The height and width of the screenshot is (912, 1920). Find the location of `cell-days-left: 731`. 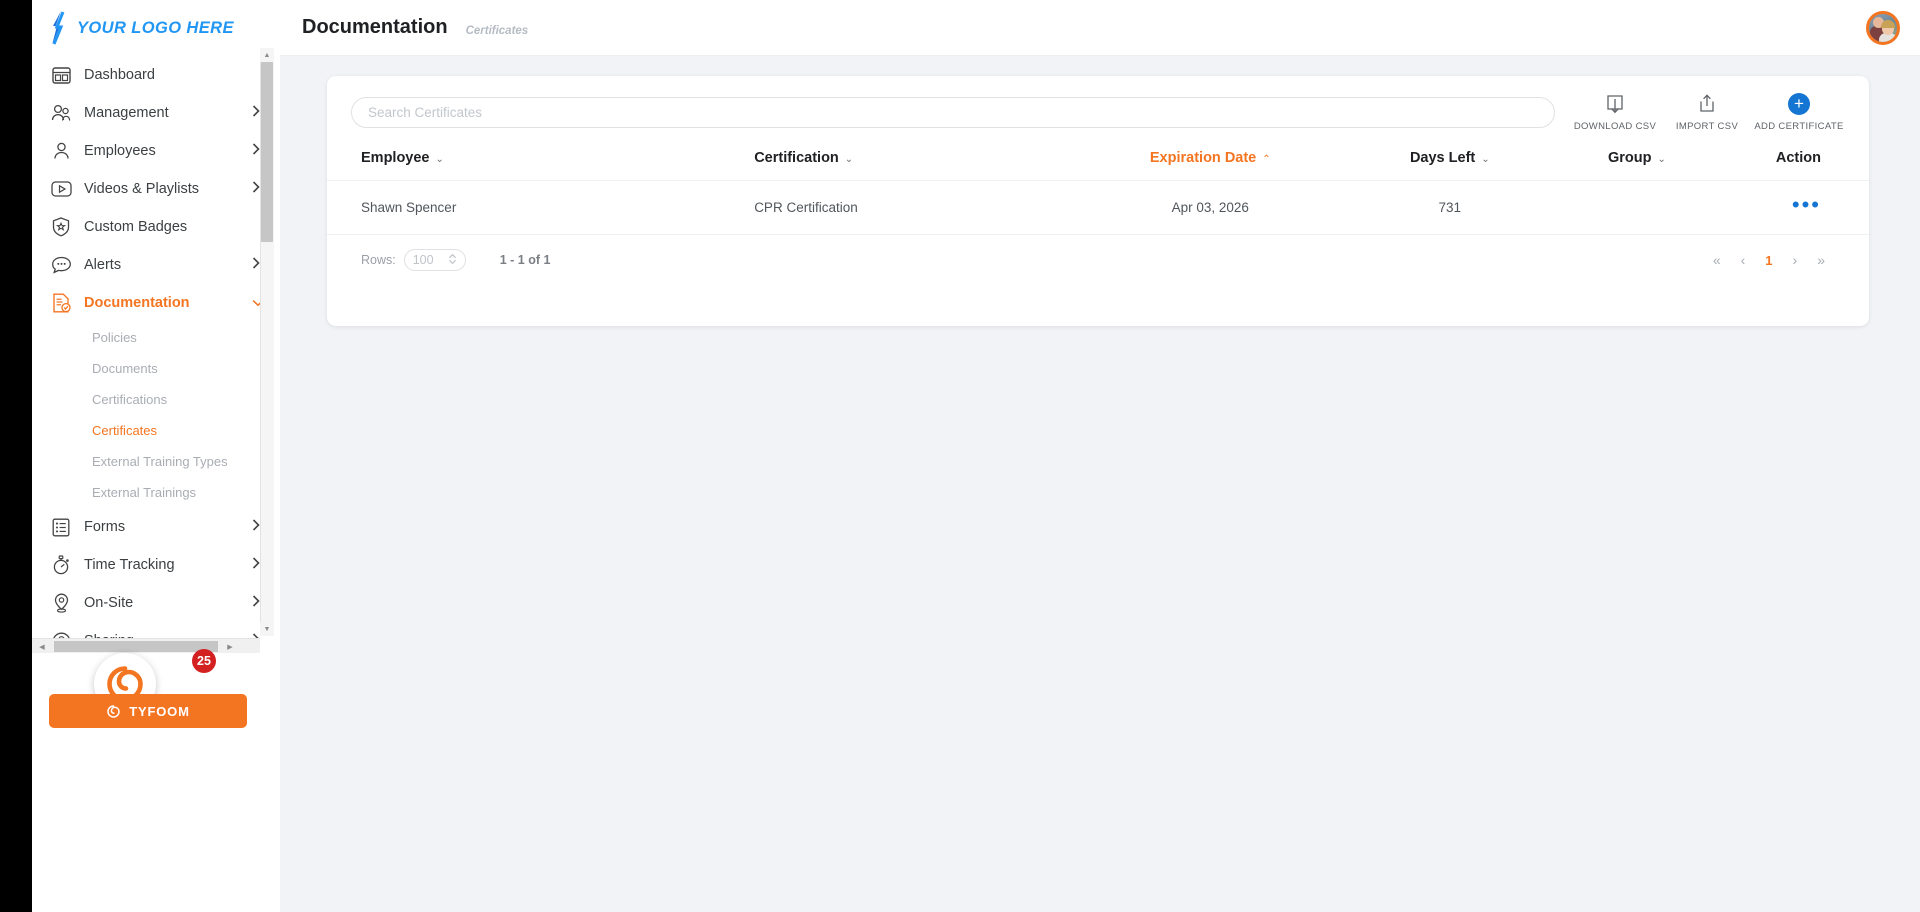

cell-days-left: 731 is located at coordinates (1450, 207).